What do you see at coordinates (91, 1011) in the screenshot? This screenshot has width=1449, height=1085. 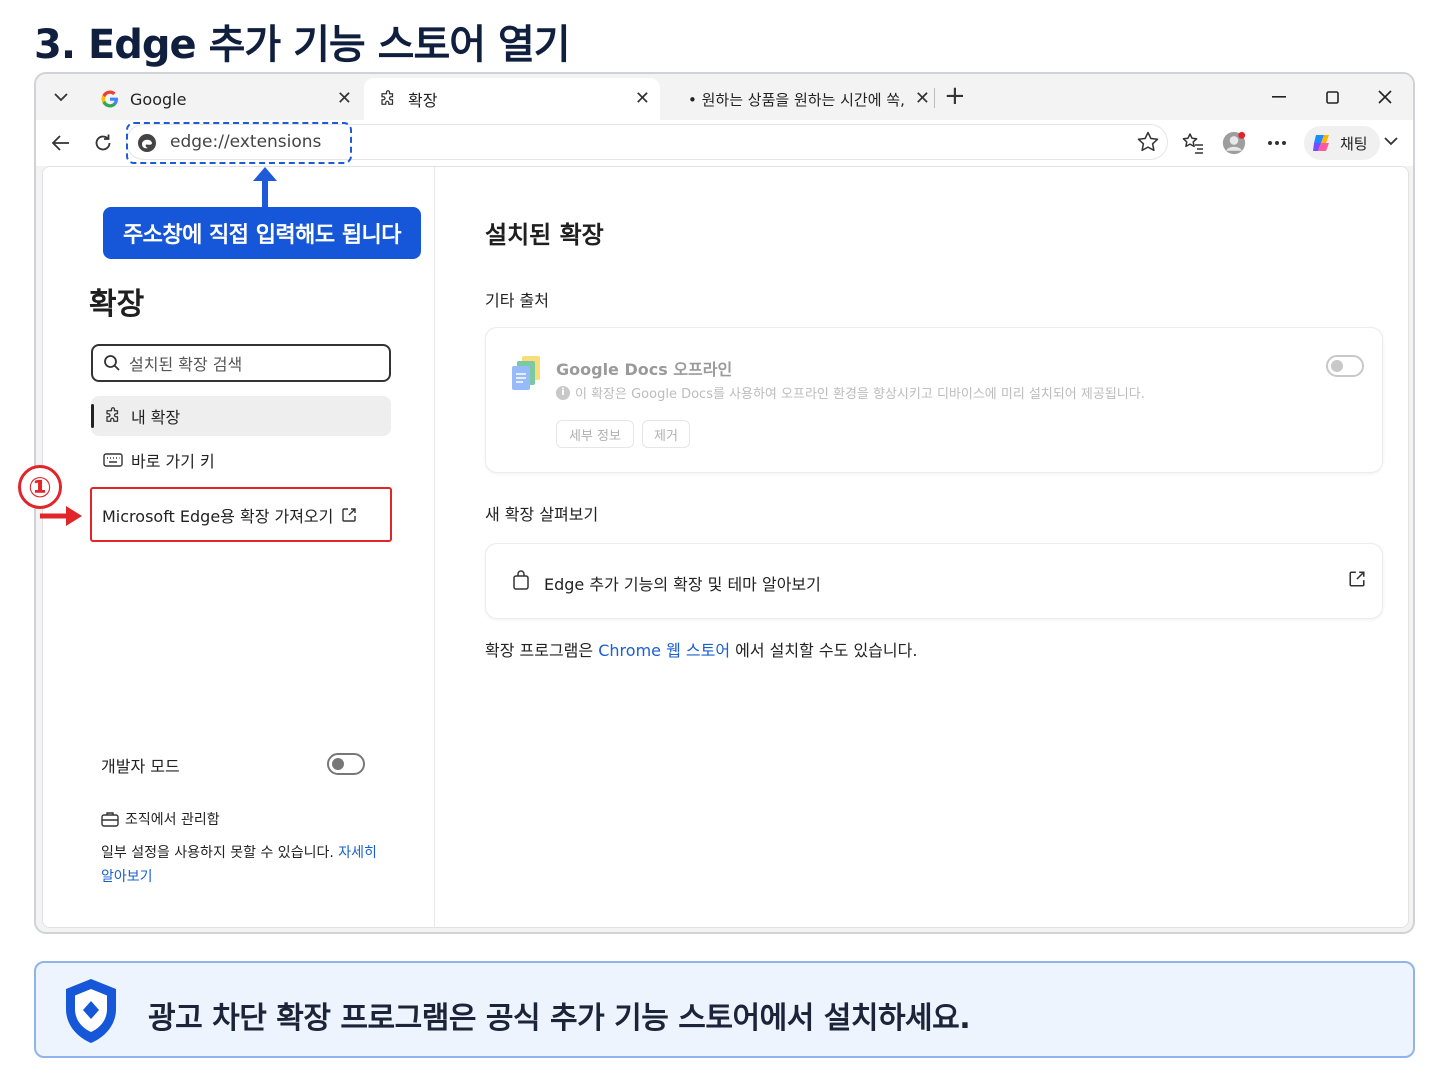 I see `shield-icon` at bounding box center [91, 1011].